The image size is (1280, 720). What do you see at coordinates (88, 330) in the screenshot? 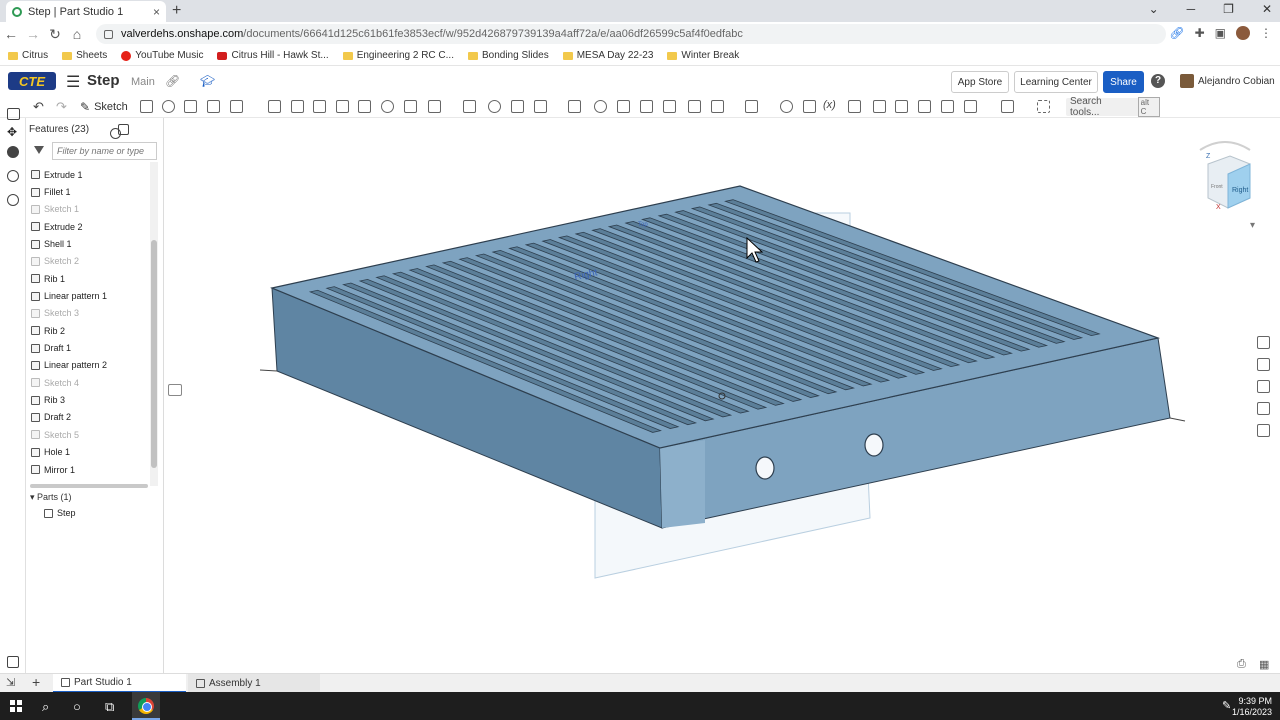
I see `feature-item: Rib 2` at bounding box center [88, 330].